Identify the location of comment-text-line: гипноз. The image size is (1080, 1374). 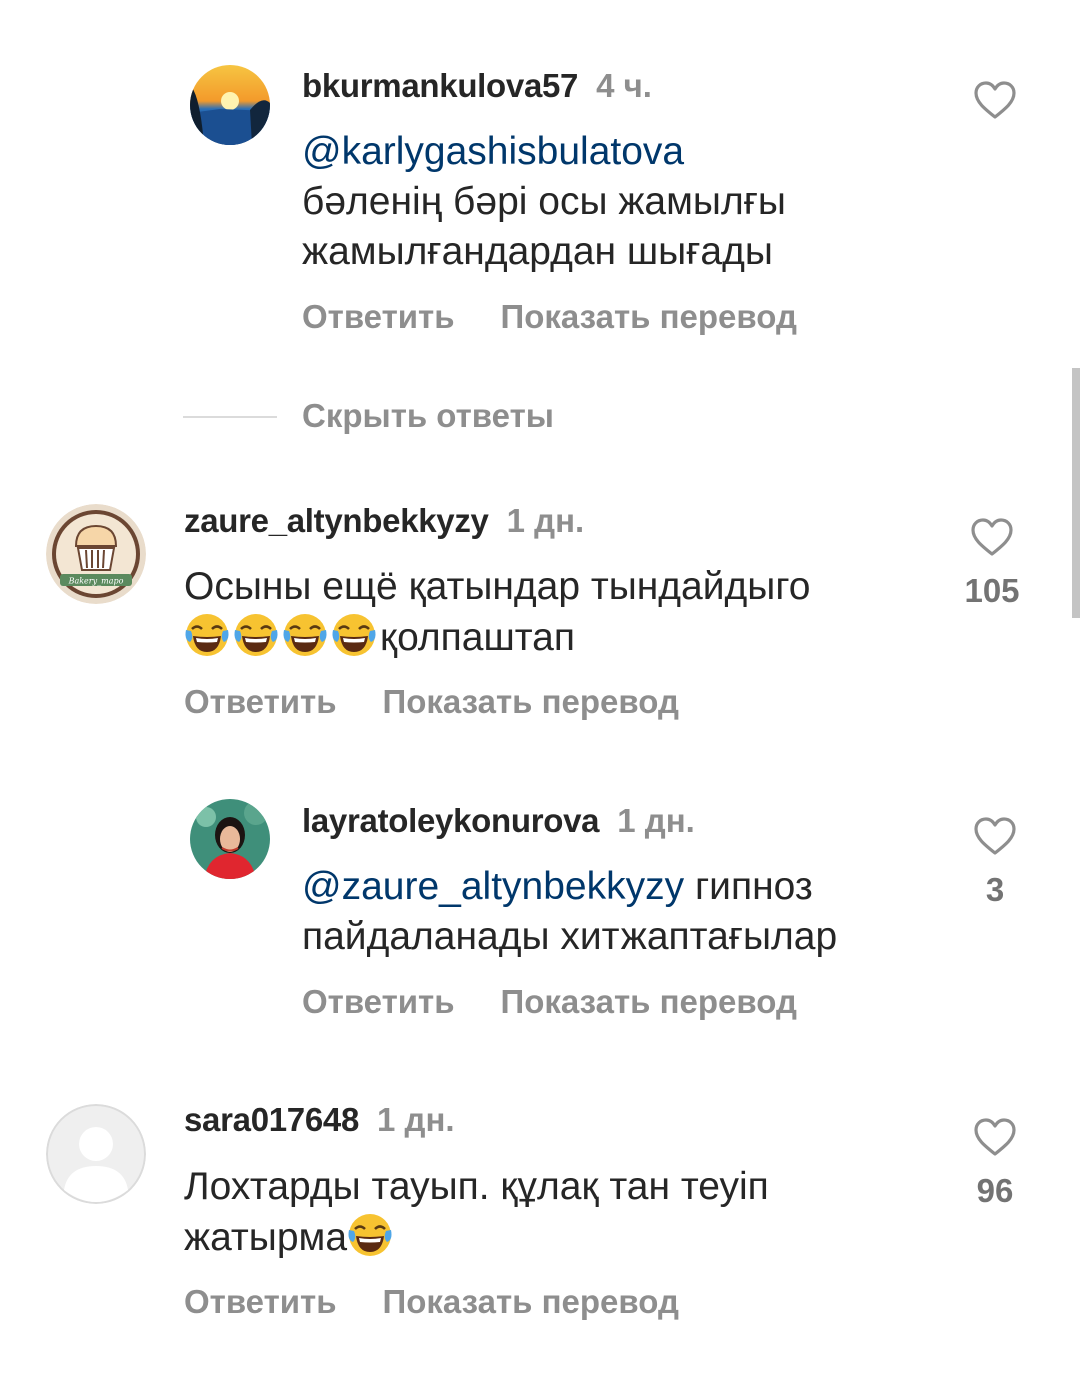
(748, 886).